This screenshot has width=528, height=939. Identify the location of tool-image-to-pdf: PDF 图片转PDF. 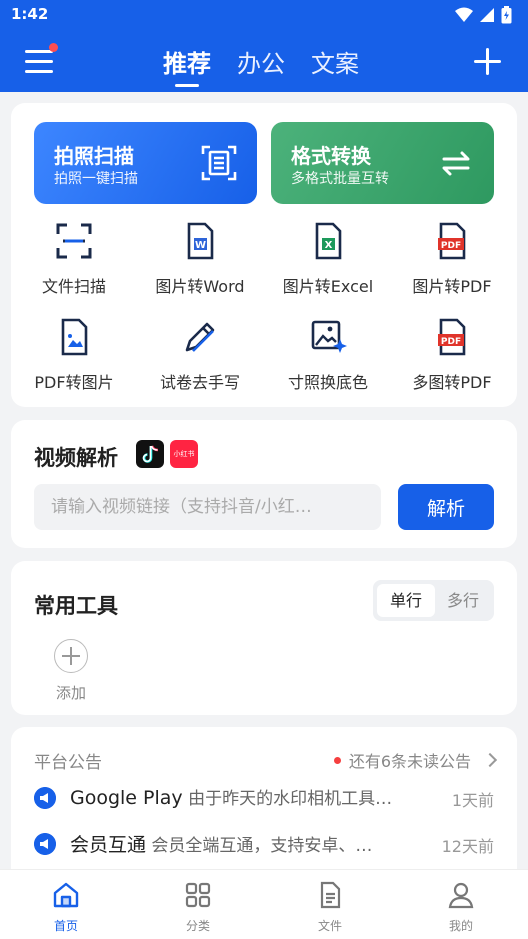
(452, 259).